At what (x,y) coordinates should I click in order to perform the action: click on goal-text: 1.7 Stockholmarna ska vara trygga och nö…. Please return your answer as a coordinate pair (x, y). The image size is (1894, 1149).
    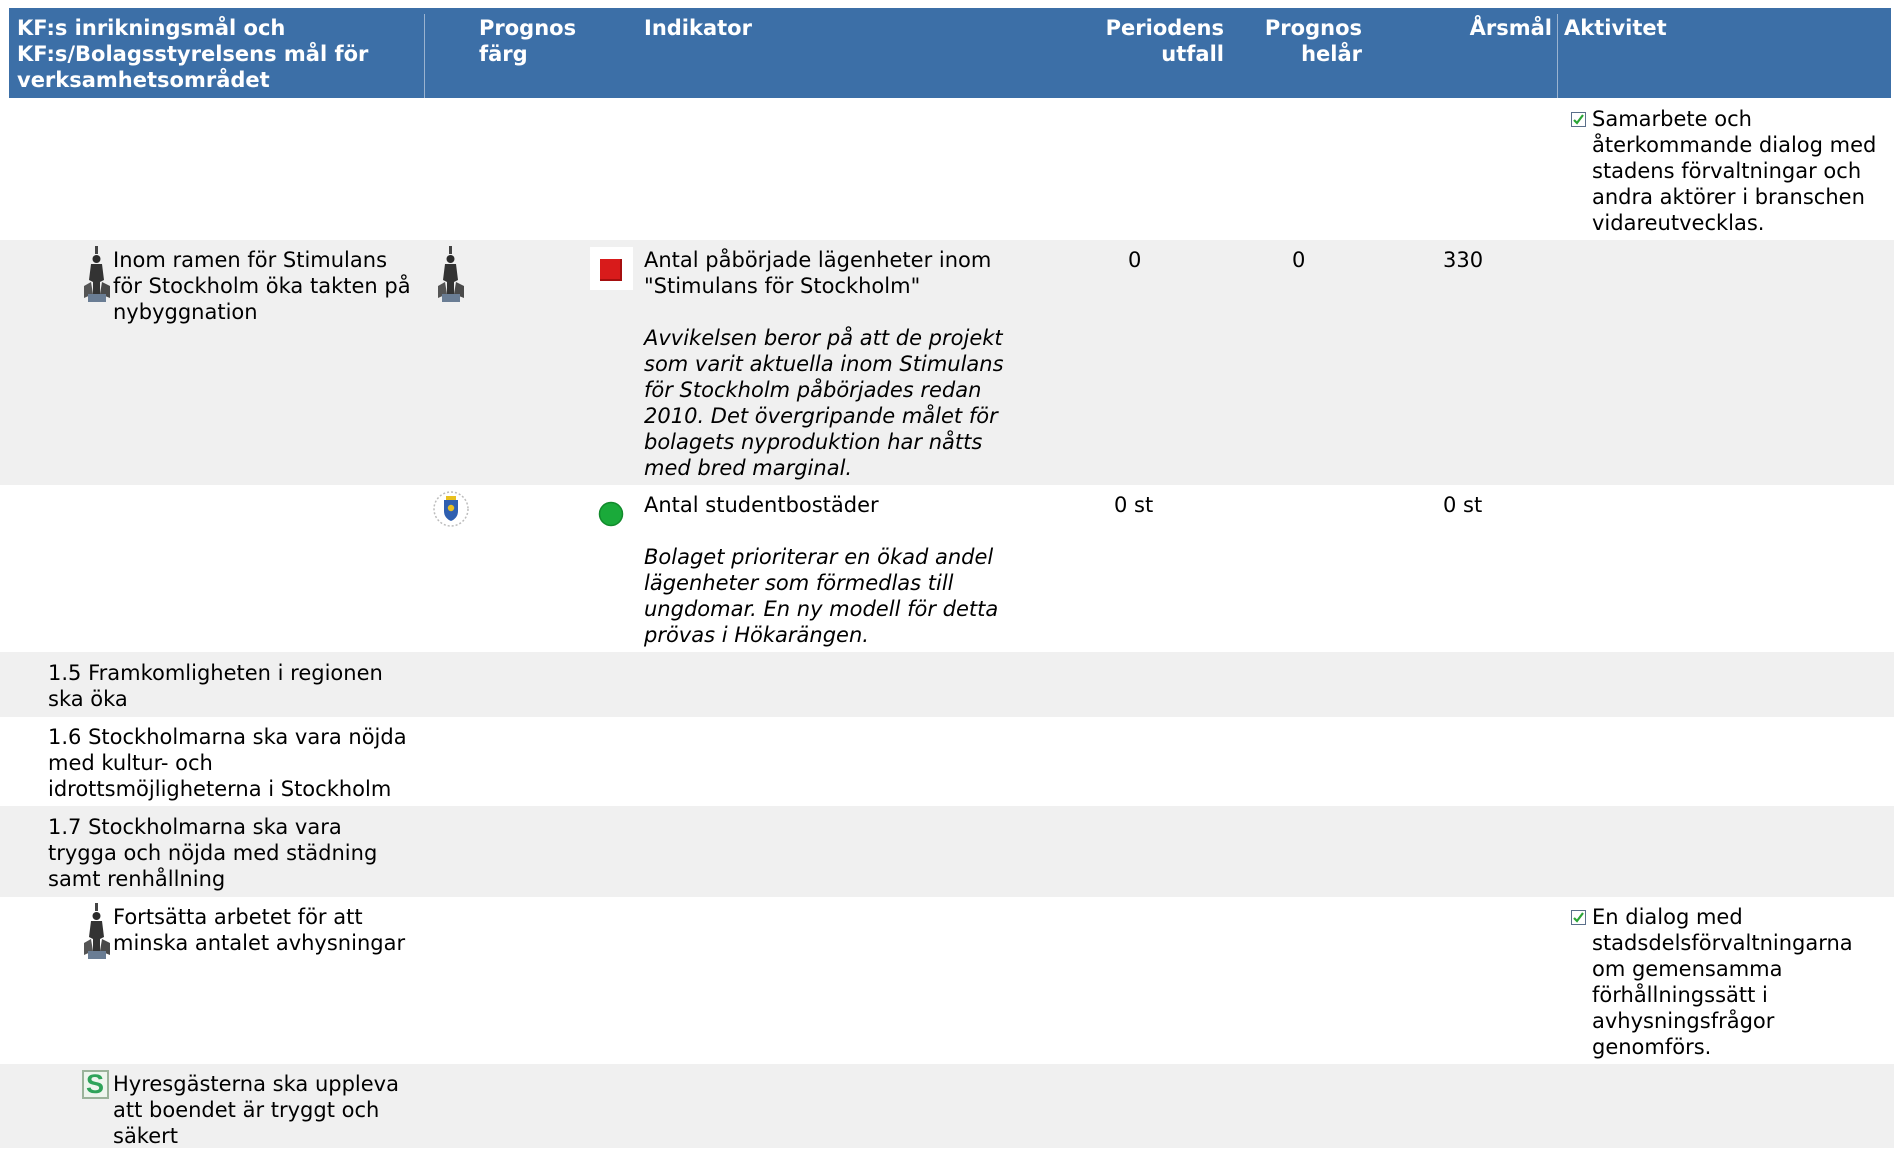
    Looking at the image, I should click on (213, 853).